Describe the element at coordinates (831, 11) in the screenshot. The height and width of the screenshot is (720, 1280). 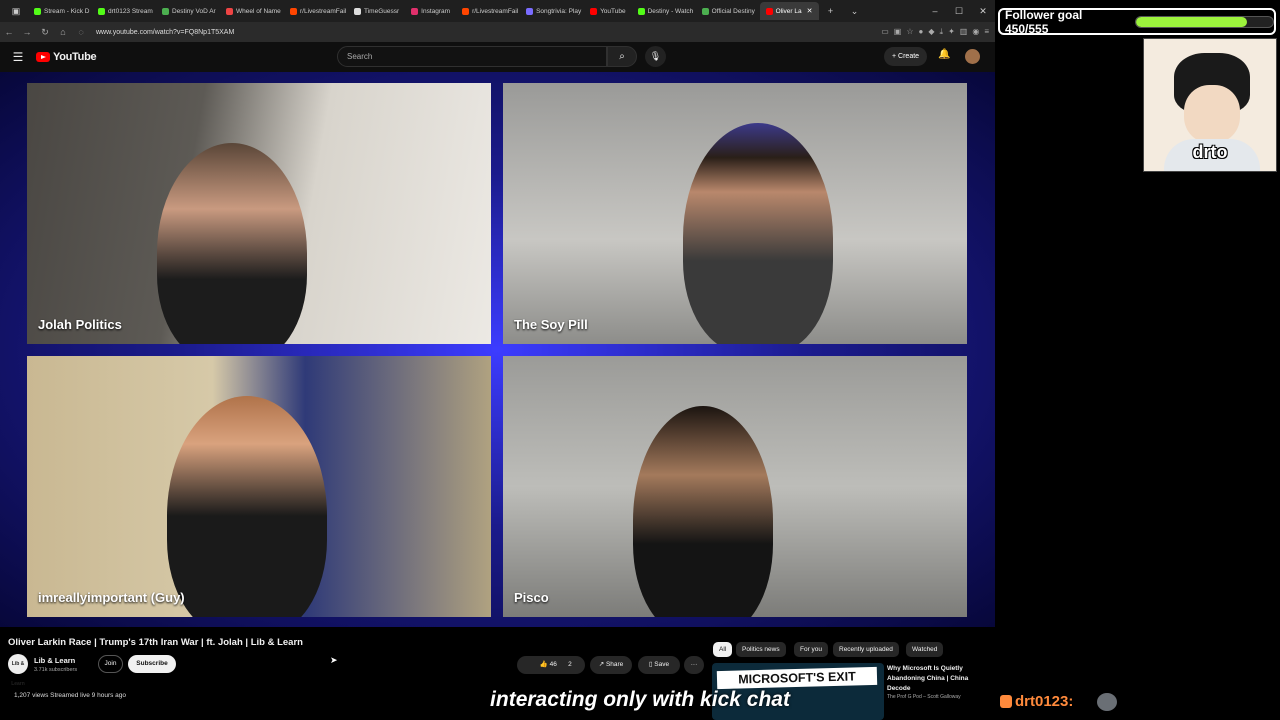
I see `new-tab-button: +` at that location.